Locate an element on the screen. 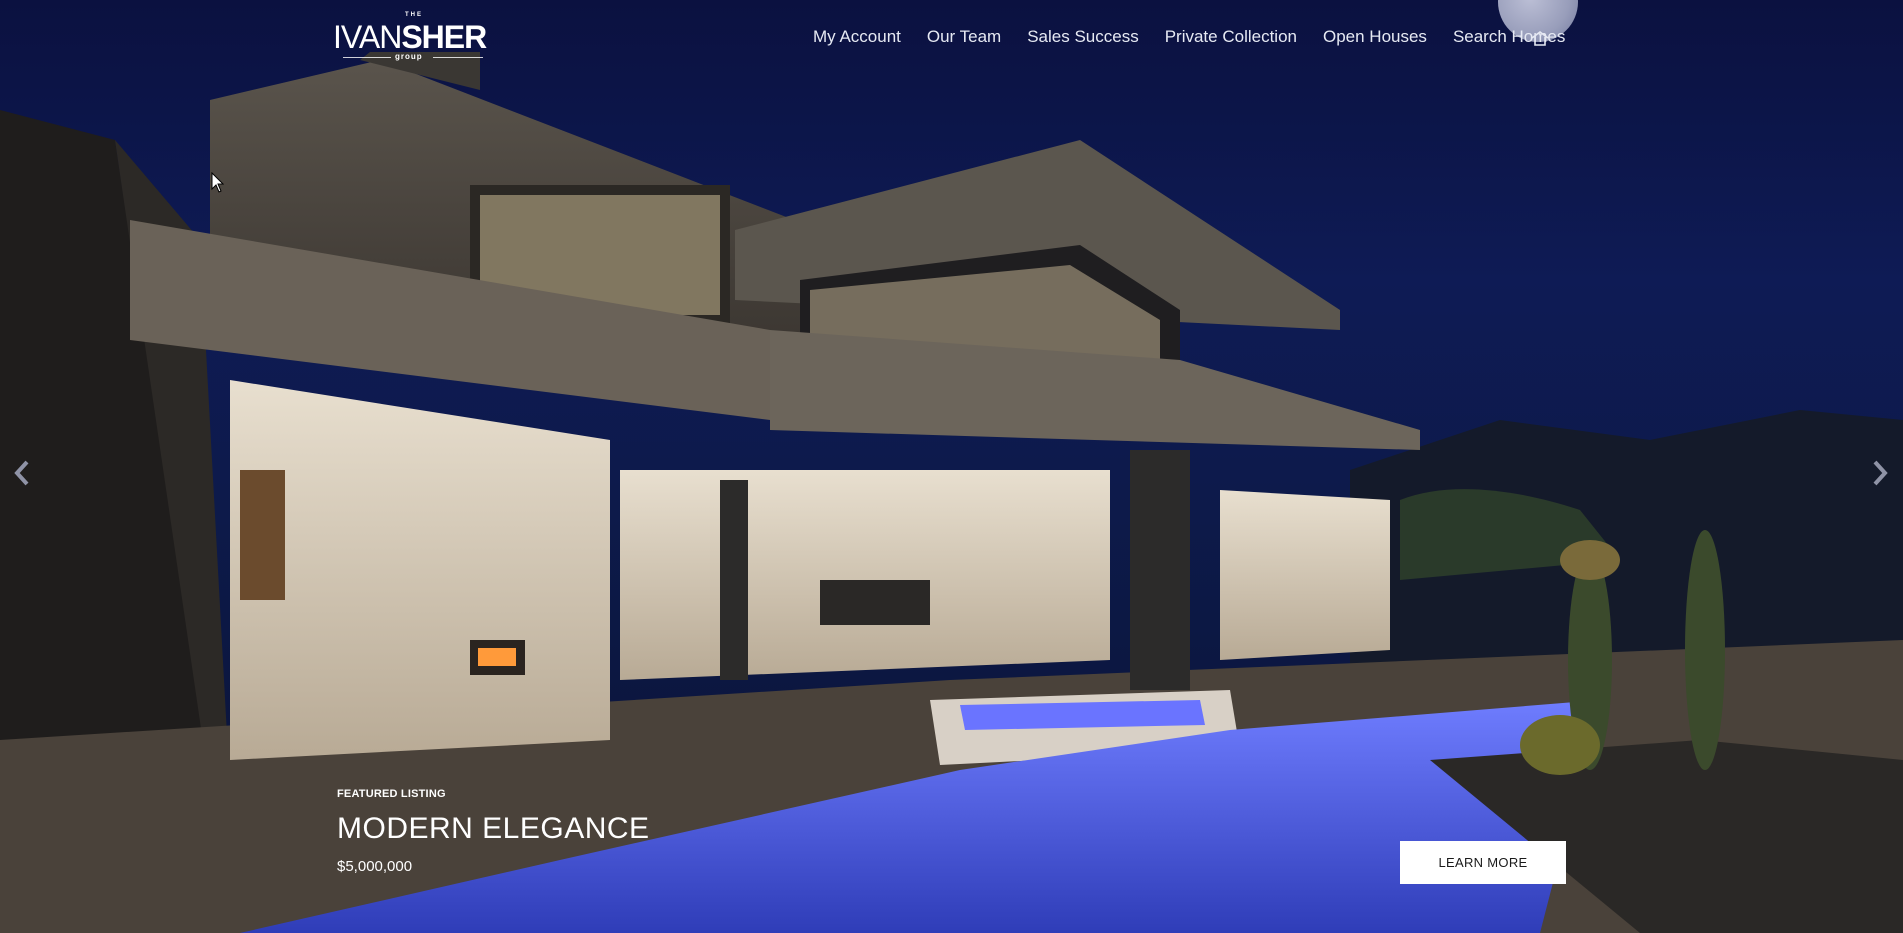 The image size is (1903, 933). chevron-left-icon is located at coordinates (22, 473).